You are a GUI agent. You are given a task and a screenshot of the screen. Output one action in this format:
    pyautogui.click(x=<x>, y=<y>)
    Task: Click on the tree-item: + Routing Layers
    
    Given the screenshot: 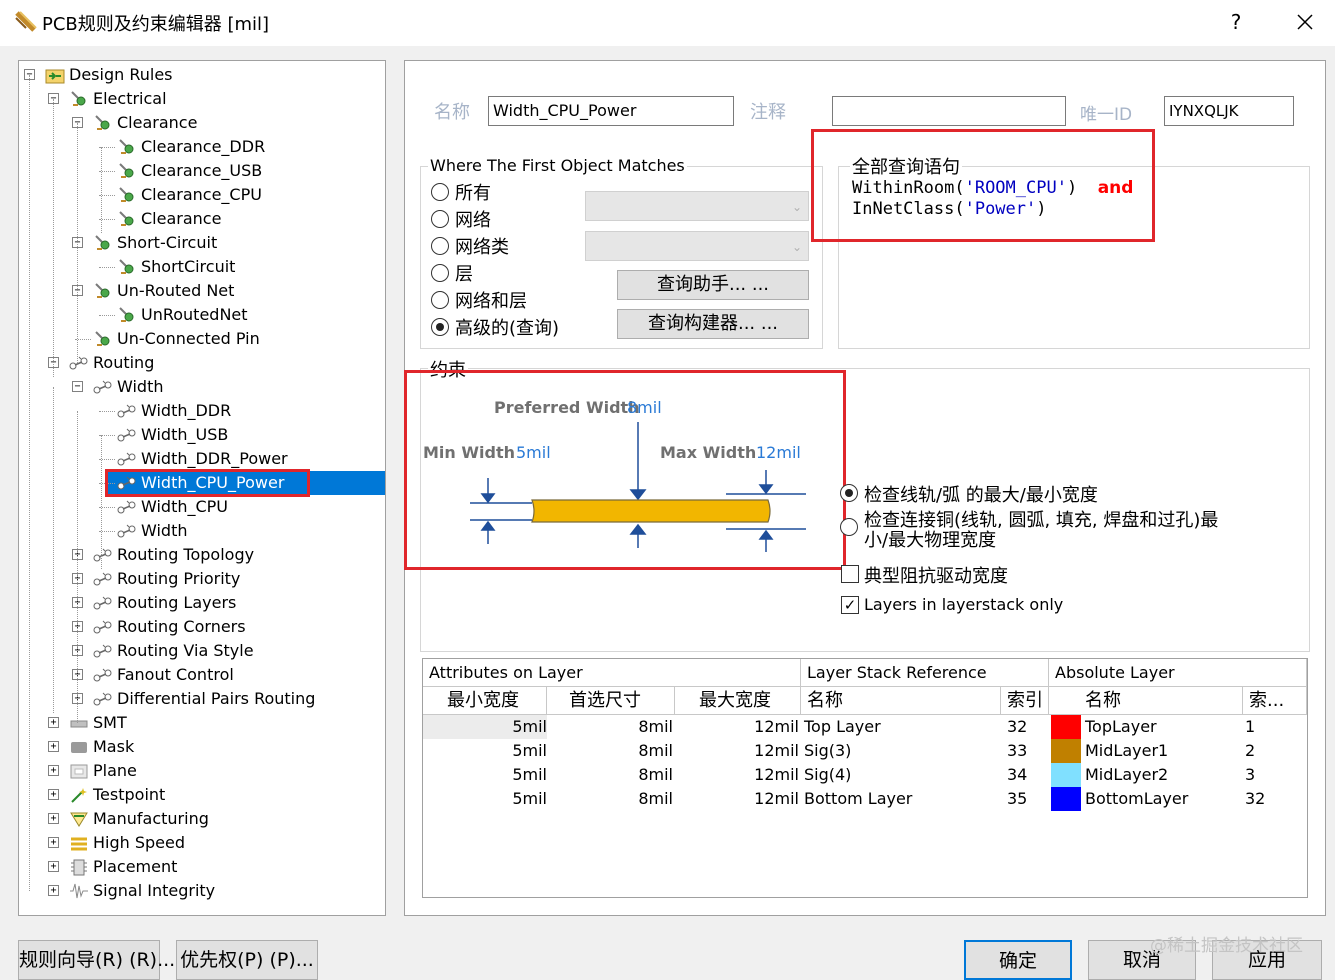 What is the action you would take?
    pyautogui.click(x=202, y=603)
    